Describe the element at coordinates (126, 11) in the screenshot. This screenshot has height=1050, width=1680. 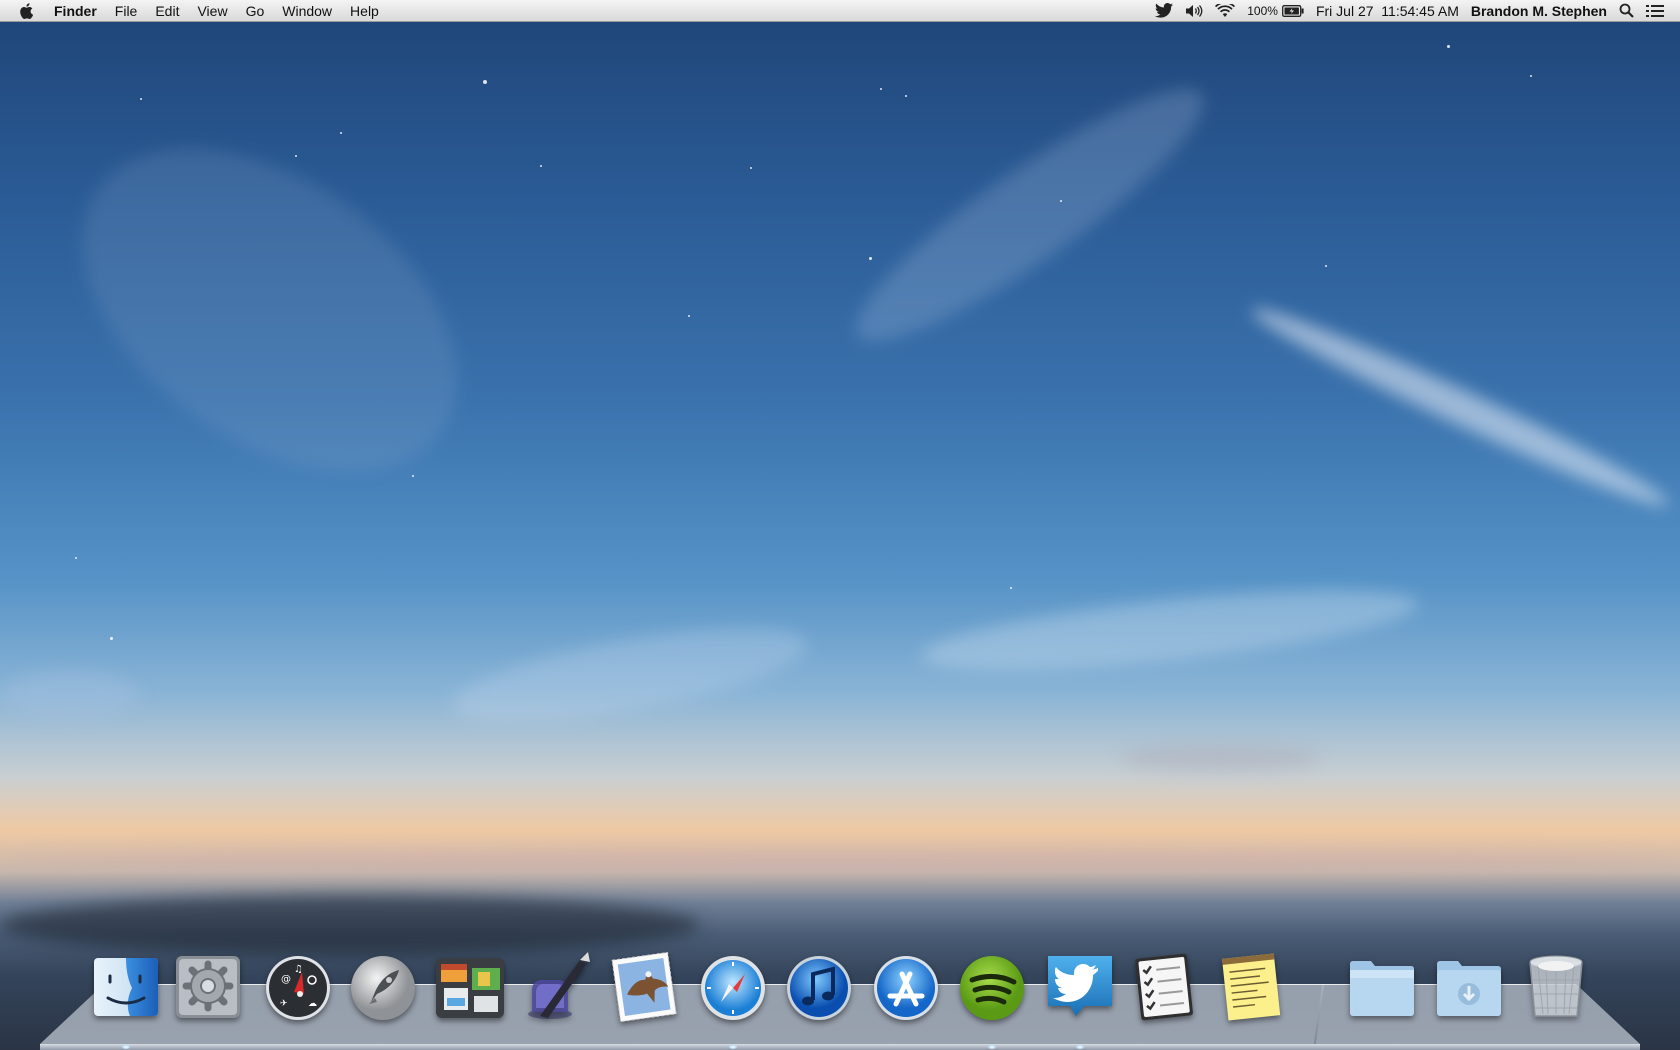
I see `menu-file: File` at that location.